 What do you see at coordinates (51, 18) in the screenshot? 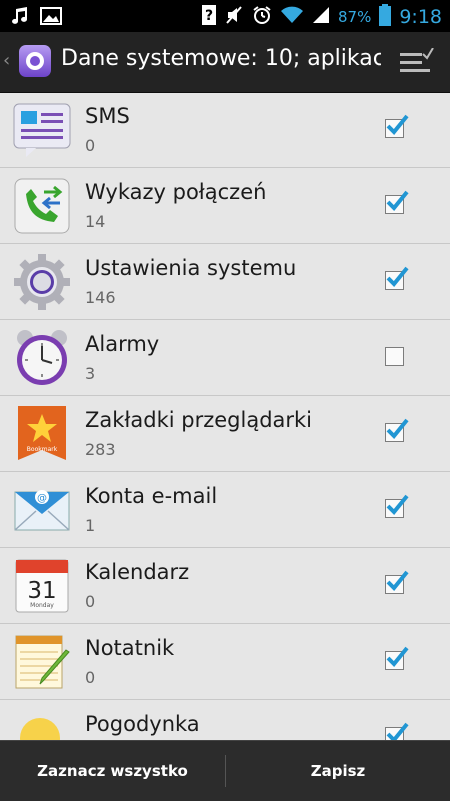
I see `image-icon` at bounding box center [51, 18].